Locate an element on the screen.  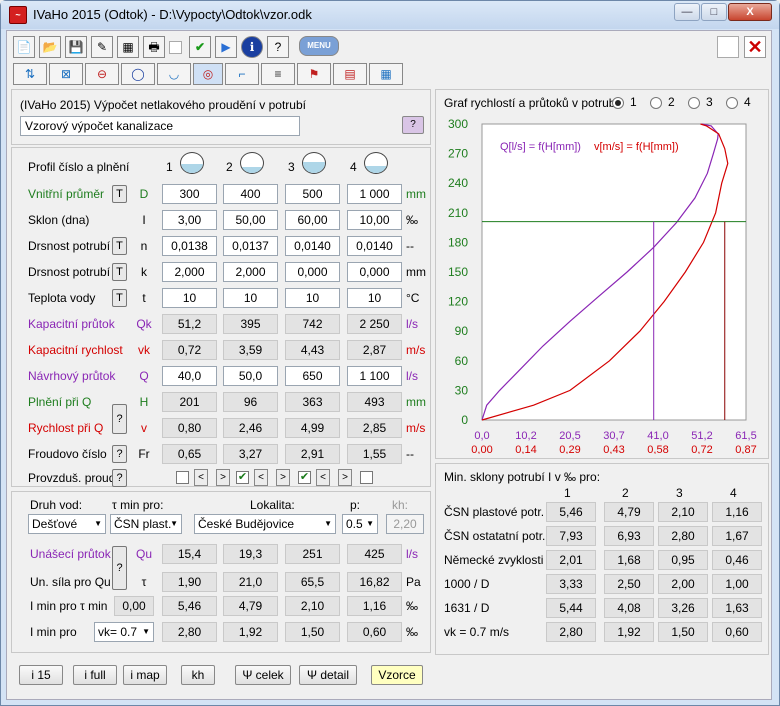
new-file-icon: 📄 is located at coordinates (24, 47).